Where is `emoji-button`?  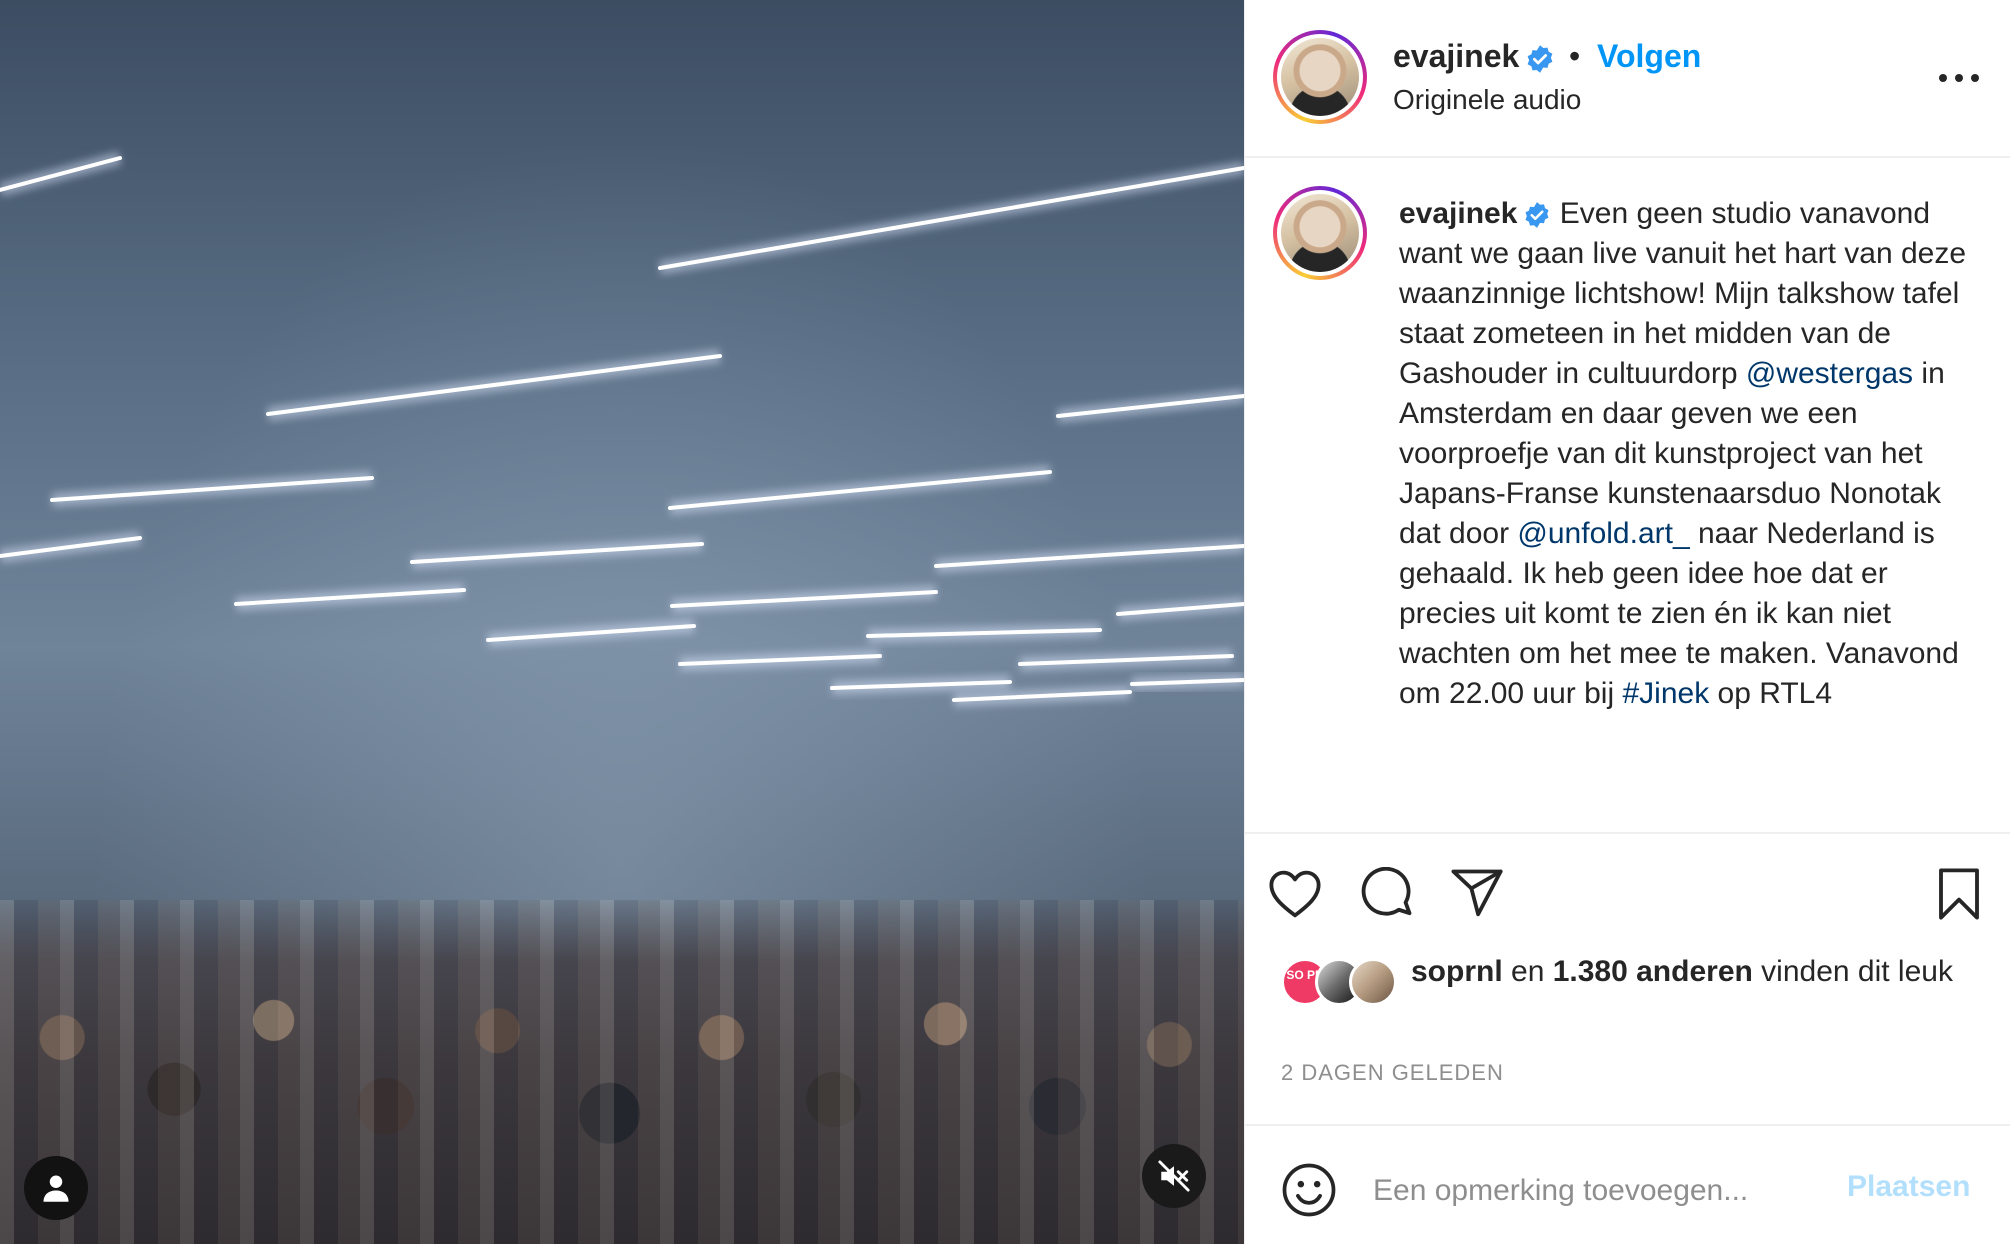
emoji-button is located at coordinates (1309, 1190).